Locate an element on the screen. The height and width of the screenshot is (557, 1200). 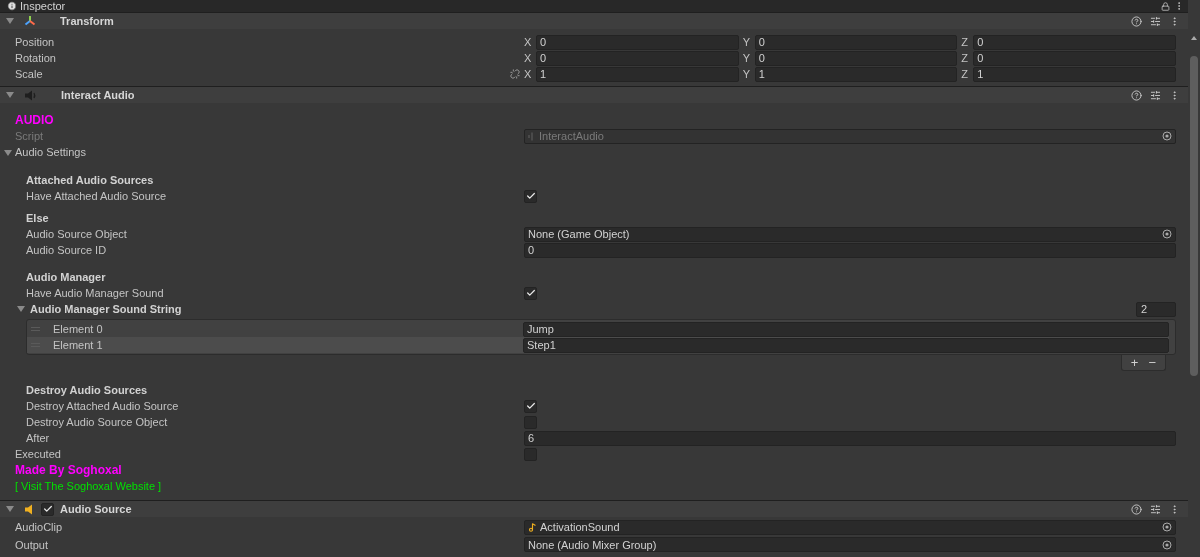
field-label: Destroy Attached Audio Source is located at coordinates (102, 406).